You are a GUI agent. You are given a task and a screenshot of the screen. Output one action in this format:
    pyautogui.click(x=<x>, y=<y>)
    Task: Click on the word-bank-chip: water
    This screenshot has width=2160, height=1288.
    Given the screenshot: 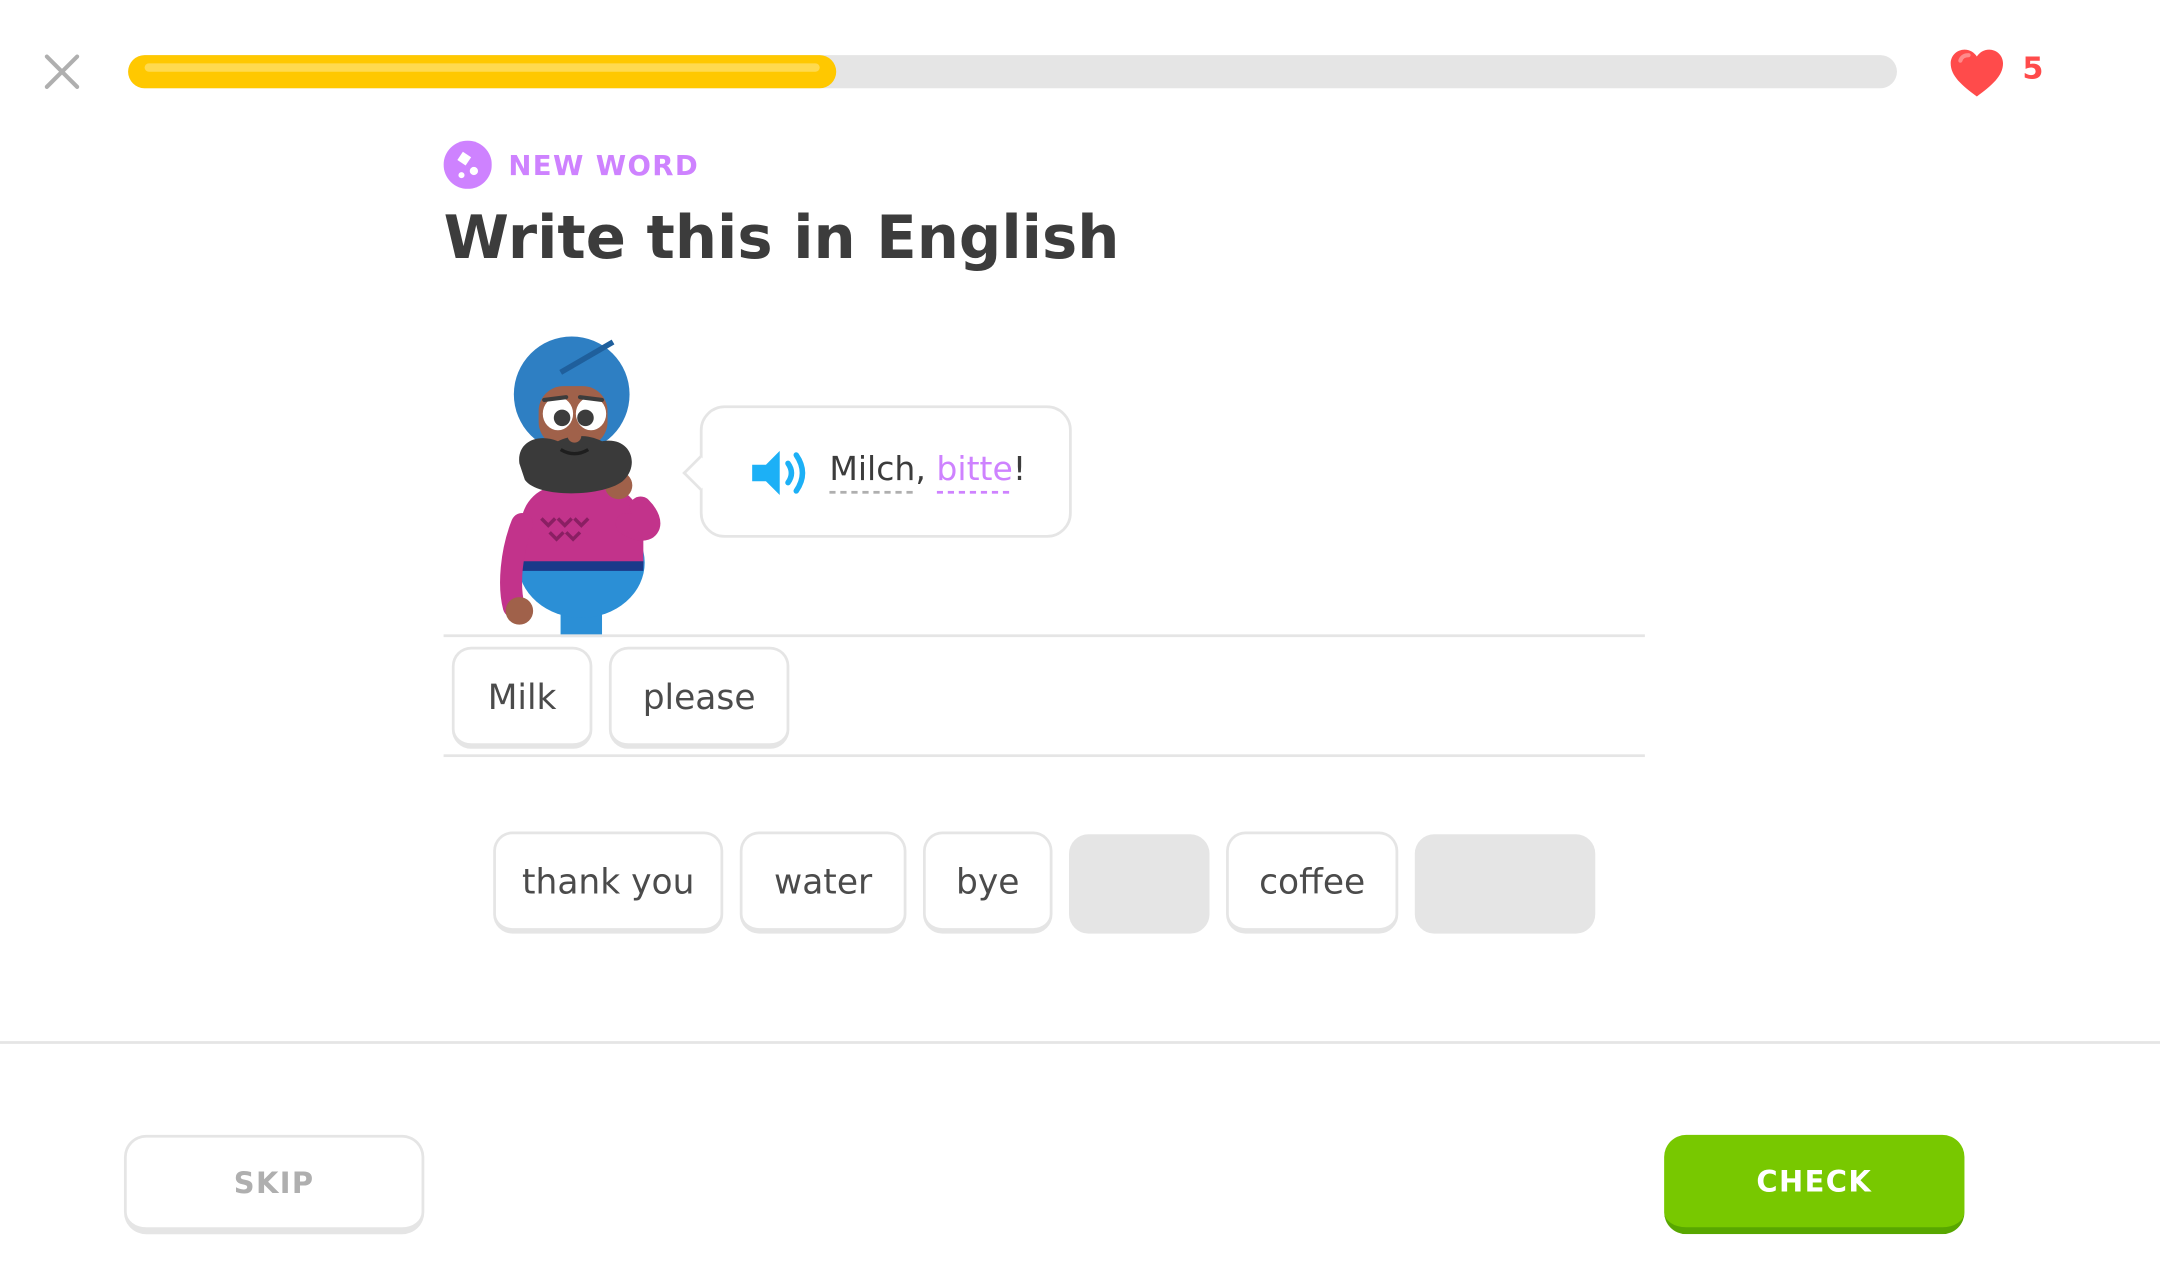 What is the action you would take?
    pyautogui.click(x=823, y=882)
    